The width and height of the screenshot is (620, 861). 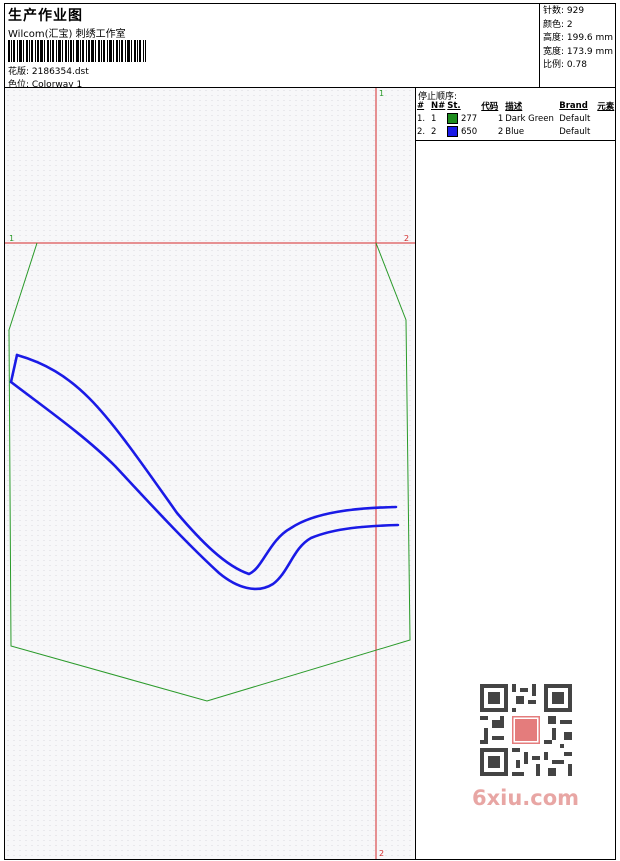 I want to click on design-width: 宽度: 173.9 mm, so click(x=578, y=51).